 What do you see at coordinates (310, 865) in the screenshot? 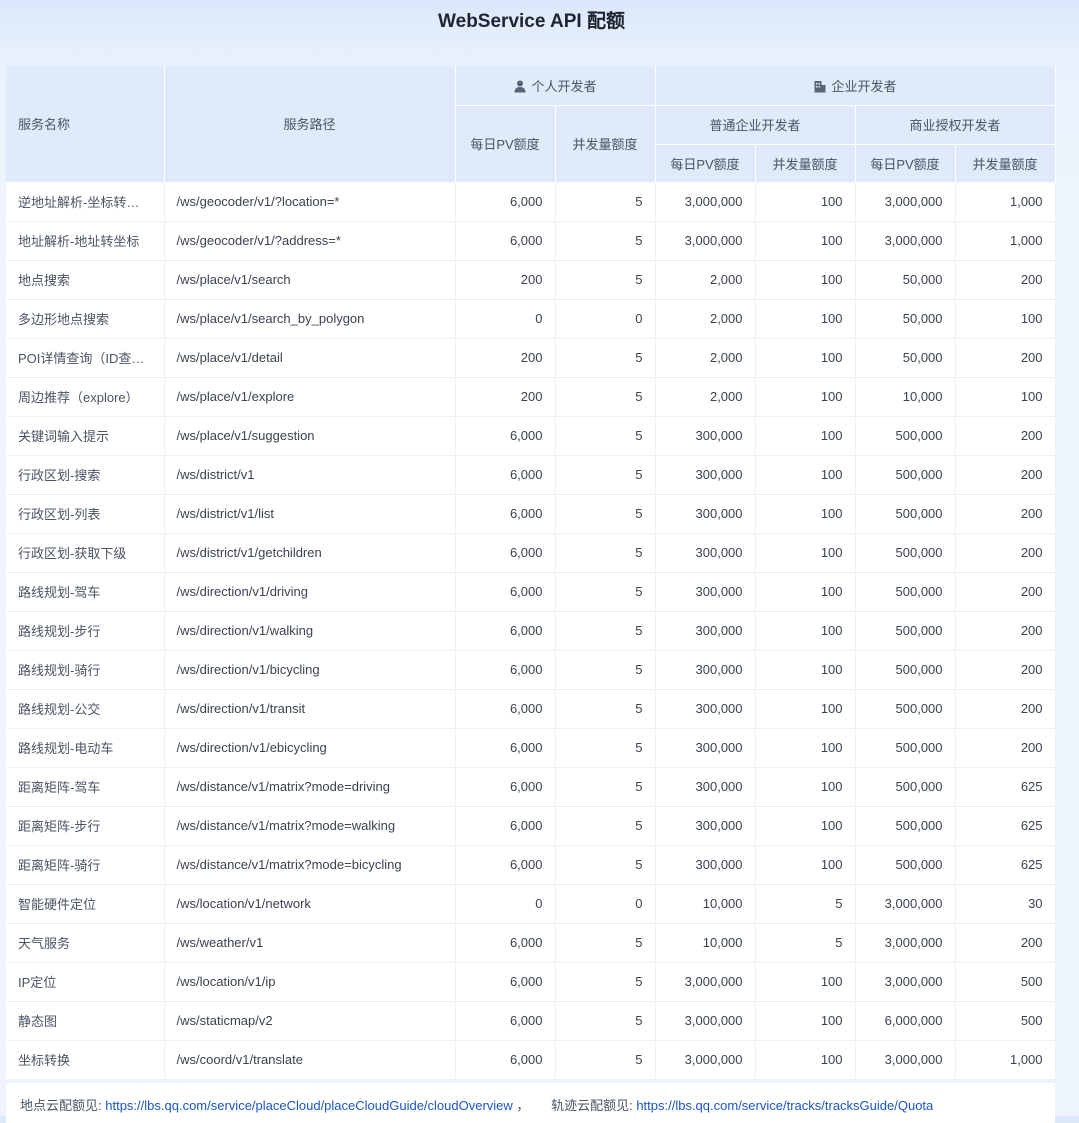
I see `service-path-cell: /ws/distance/v1/matrix?mode=bicycling` at bounding box center [310, 865].